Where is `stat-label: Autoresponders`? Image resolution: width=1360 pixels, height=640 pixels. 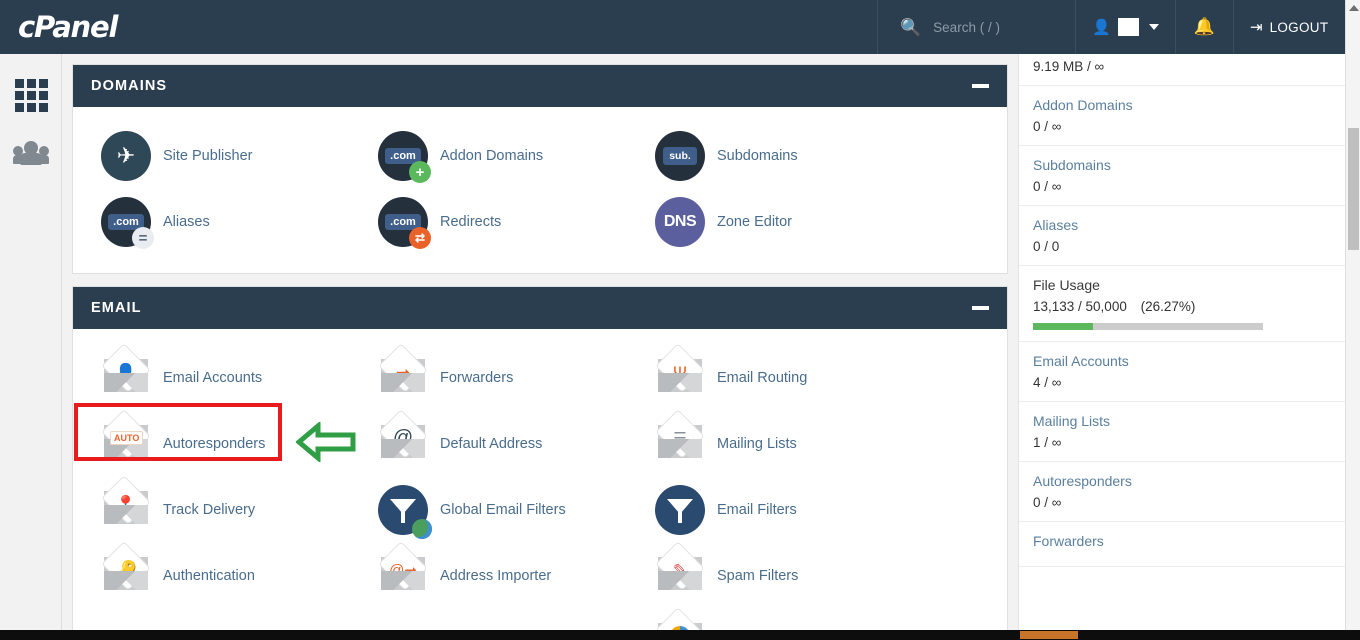
stat-label: Autoresponders is located at coordinates (1082, 481).